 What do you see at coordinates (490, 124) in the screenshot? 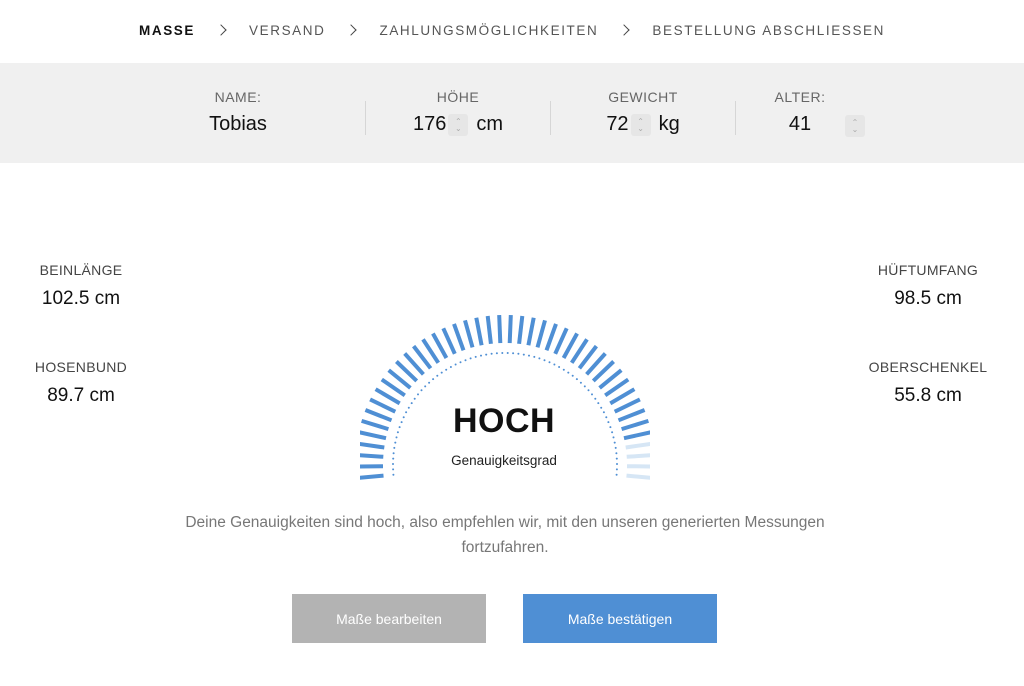
I see `height-unit: cm` at bounding box center [490, 124].